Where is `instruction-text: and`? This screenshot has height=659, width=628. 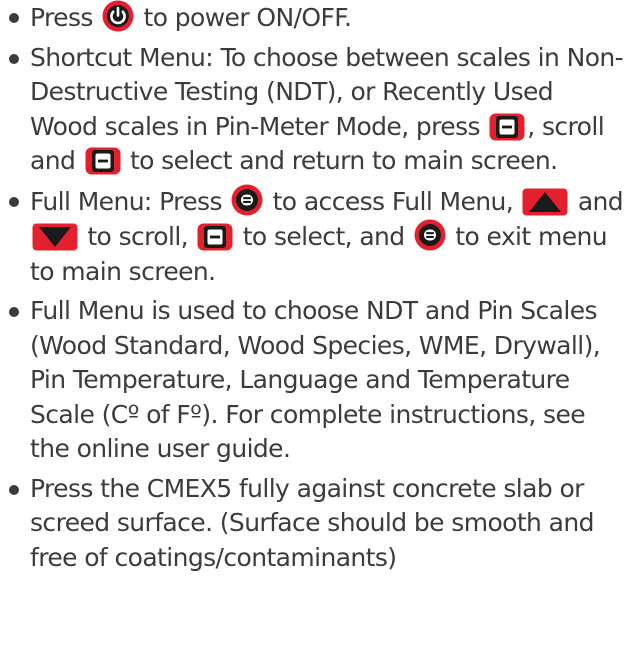 instruction-text: and is located at coordinates (597, 201).